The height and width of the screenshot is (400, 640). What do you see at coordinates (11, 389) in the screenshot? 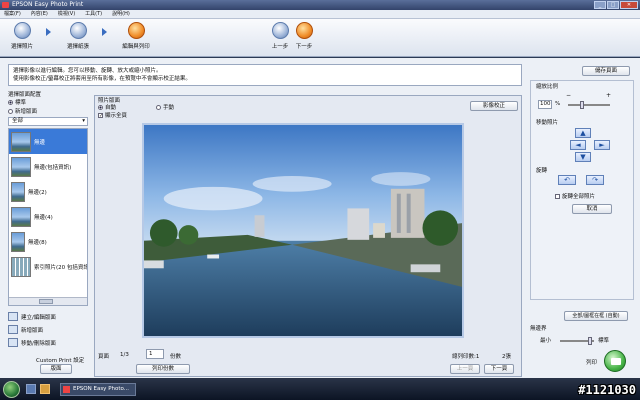
I see `start-button` at bounding box center [11, 389].